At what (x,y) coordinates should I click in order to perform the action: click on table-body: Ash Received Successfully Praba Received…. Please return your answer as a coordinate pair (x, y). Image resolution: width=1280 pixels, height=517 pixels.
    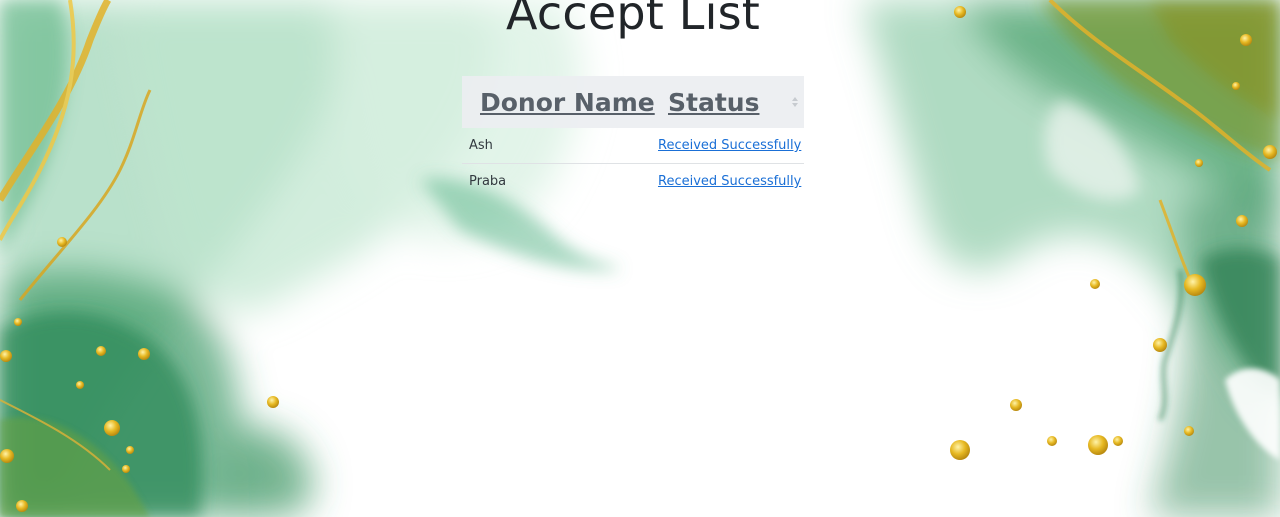
    Looking at the image, I should click on (633, 163).